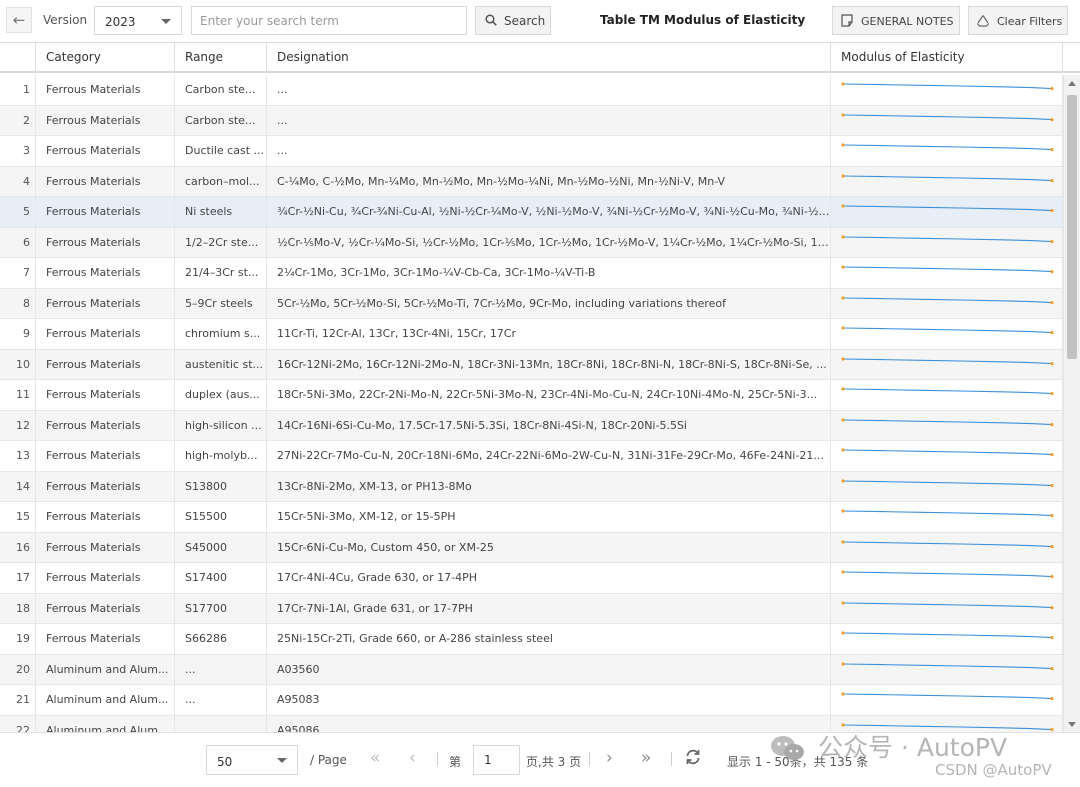 The height and width of the screenshot is (787, 1080). Describe the element at coordinates (1071, 403) in the screenshot. I see `vertical-scrollbar` at that location.